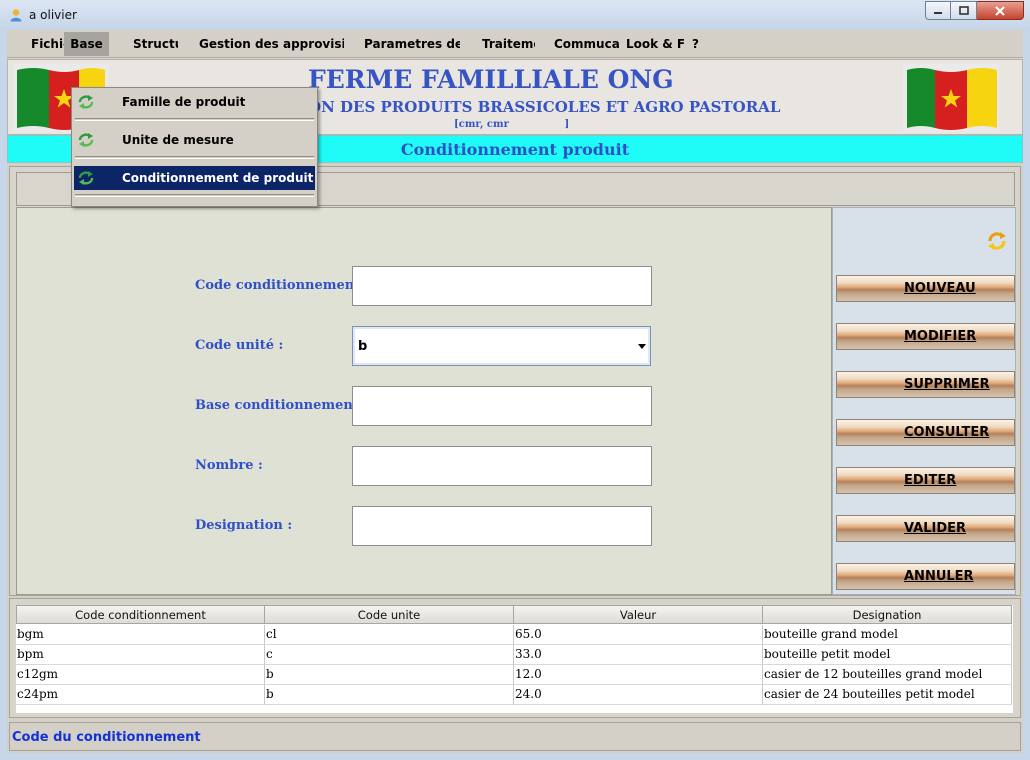  What do you see at coordinates (638, 675) in the screenshot?
I see `table-cell: 12.0` at bounding box center [638, 675].